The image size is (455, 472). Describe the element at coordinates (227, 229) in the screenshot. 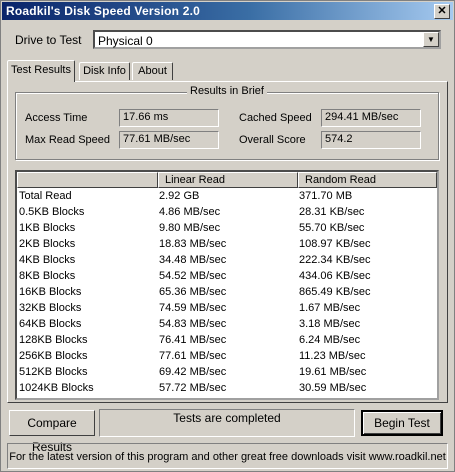

I see `table-row: 1KB Blocks 9.80 MB/sec 55.70 KB/sec` at that location.